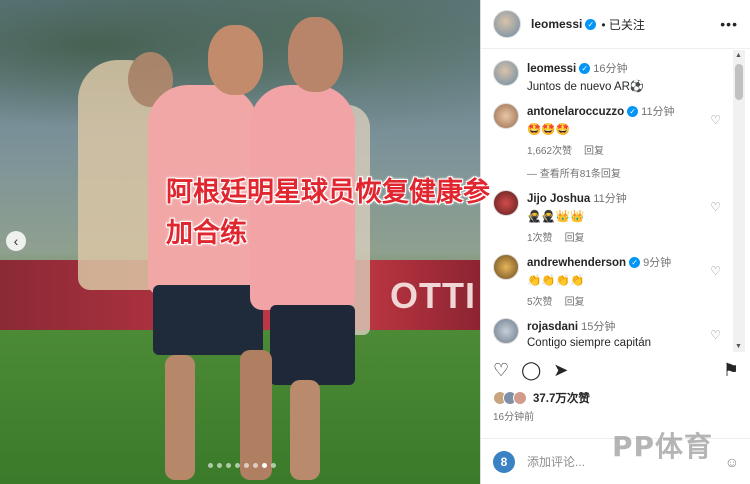  What do you see at coordinates (549, 151) in the screenshot?
I see `comment-likes: 1,662次赞` at bounding box center [549, 151].